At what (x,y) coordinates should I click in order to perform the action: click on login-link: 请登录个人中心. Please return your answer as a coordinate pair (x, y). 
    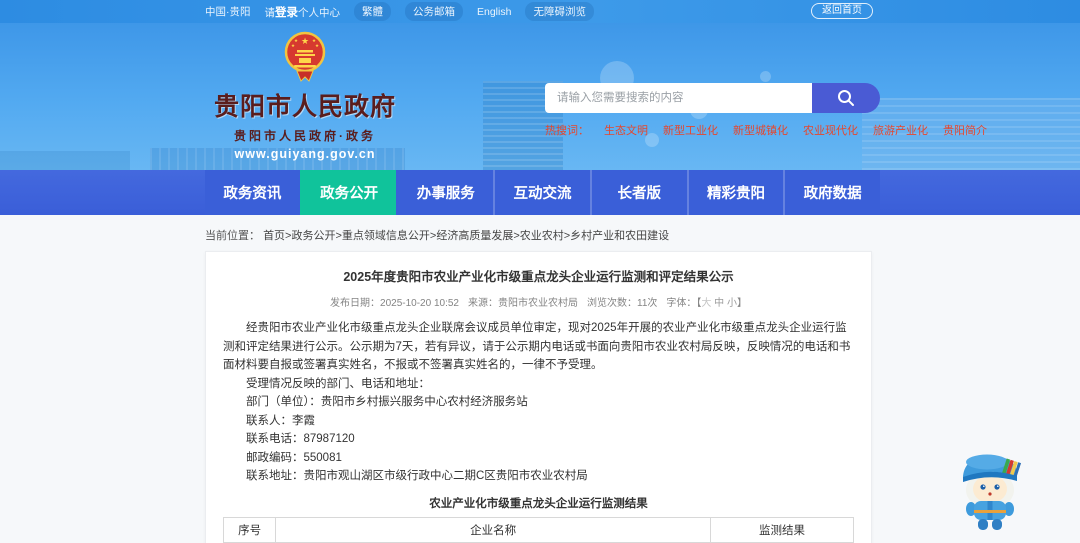
    Looking at the image, I should click on (303, 12).